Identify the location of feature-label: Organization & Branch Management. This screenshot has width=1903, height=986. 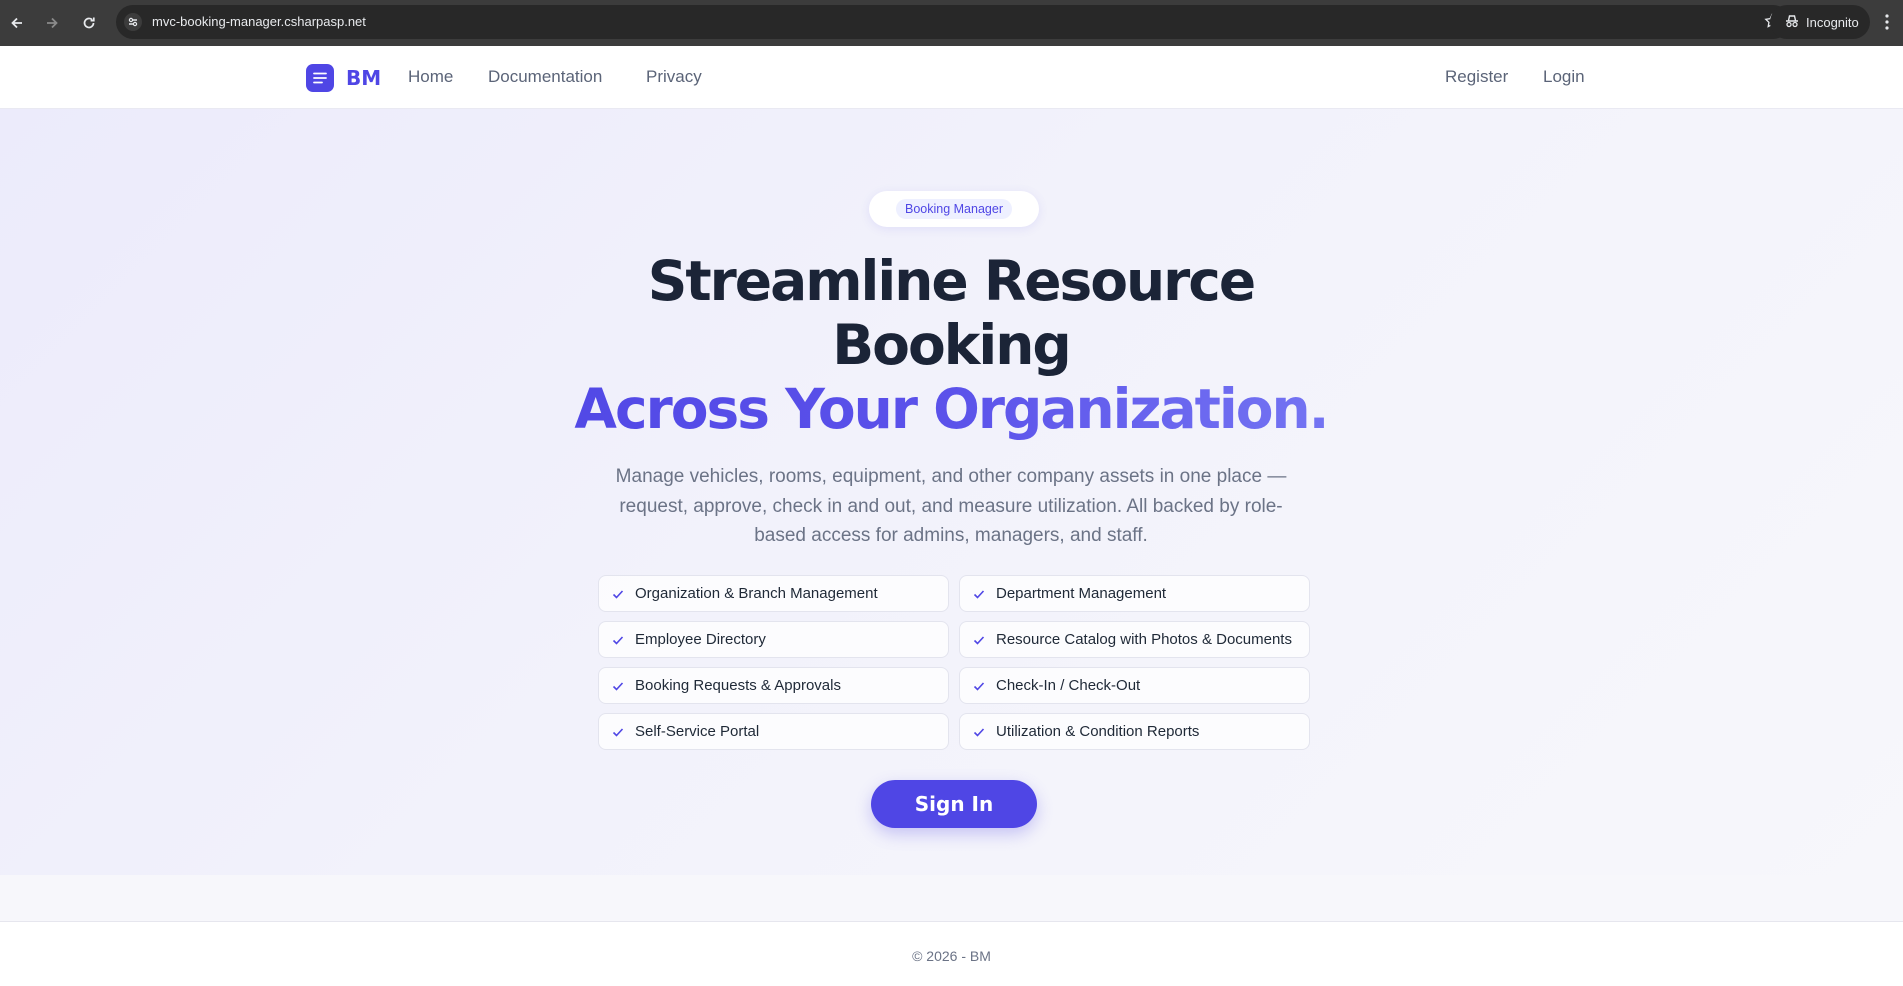
(756, 593).